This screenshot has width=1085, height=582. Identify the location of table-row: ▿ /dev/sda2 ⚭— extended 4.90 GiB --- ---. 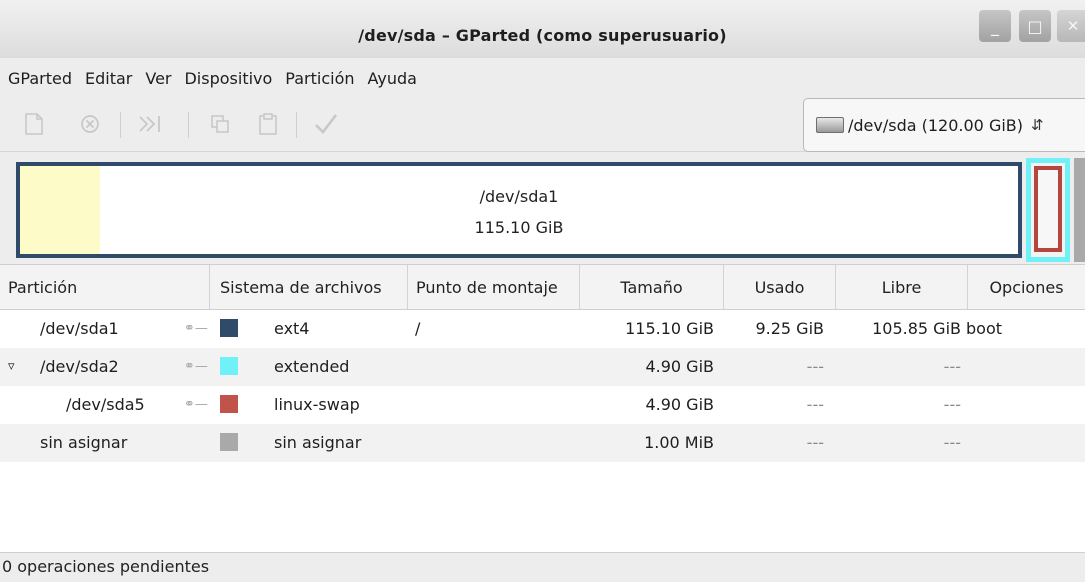
(542, 367).